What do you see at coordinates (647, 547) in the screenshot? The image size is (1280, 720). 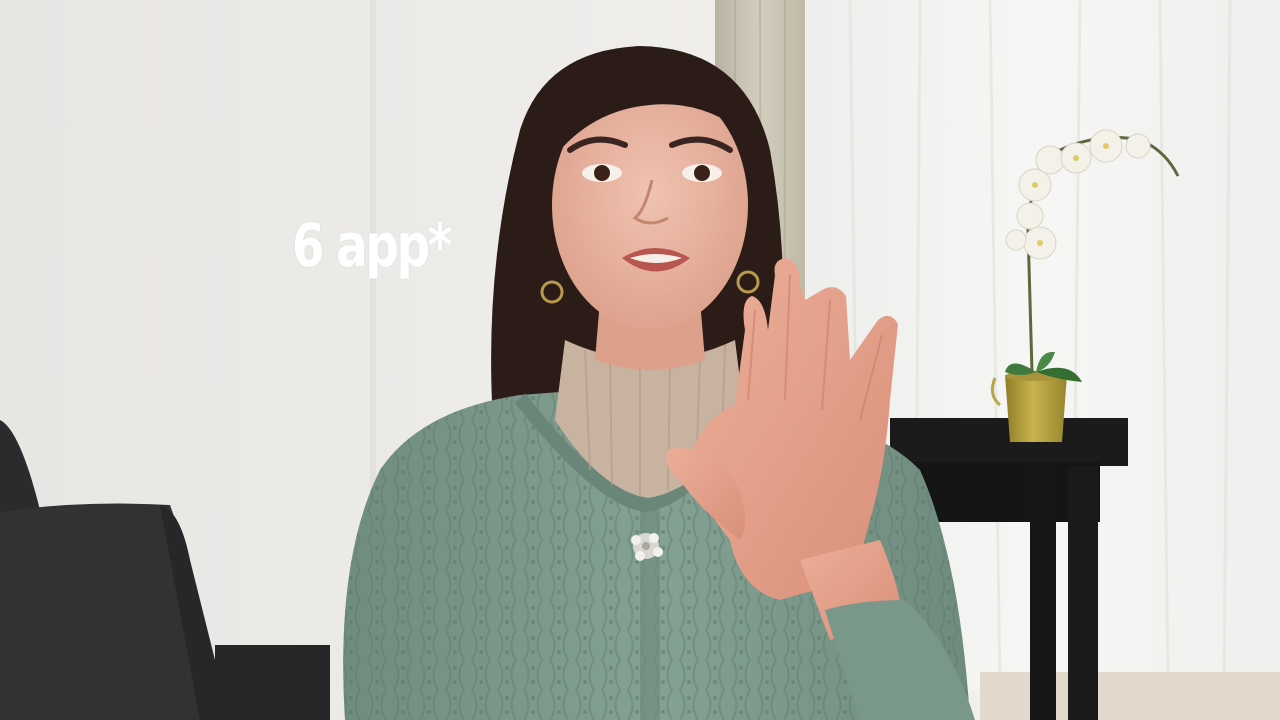 I see `brooch-jewel` at bounding box center [647, 547].